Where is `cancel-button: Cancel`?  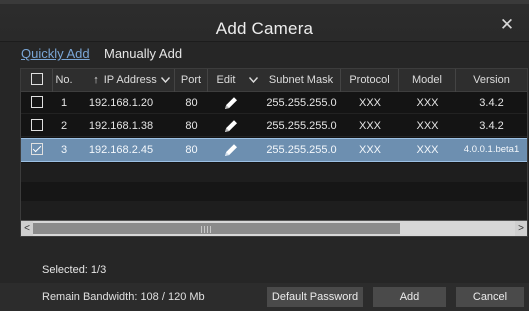 cancel-button: Cancel is located at coordinates (490, 297).